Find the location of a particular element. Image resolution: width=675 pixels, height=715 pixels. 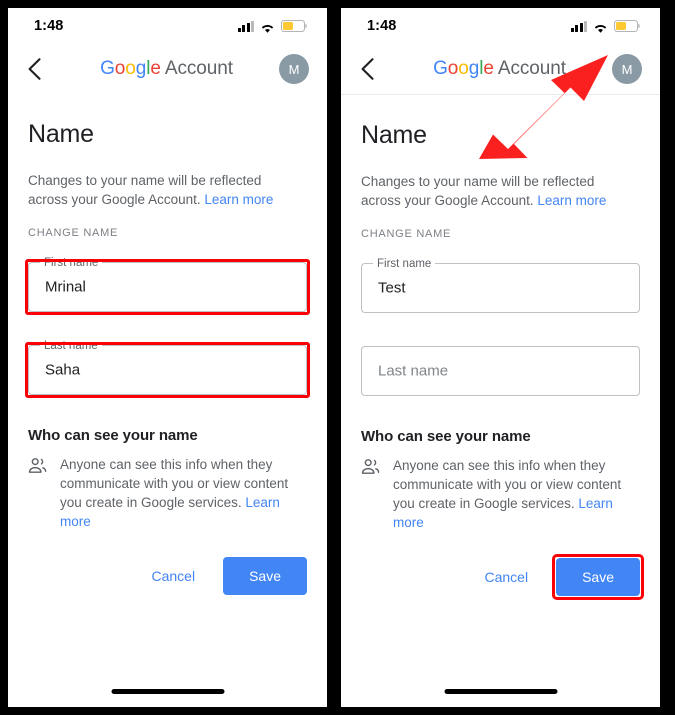

first-name-field: First name Mrinal is located at coordinates (167, 285).